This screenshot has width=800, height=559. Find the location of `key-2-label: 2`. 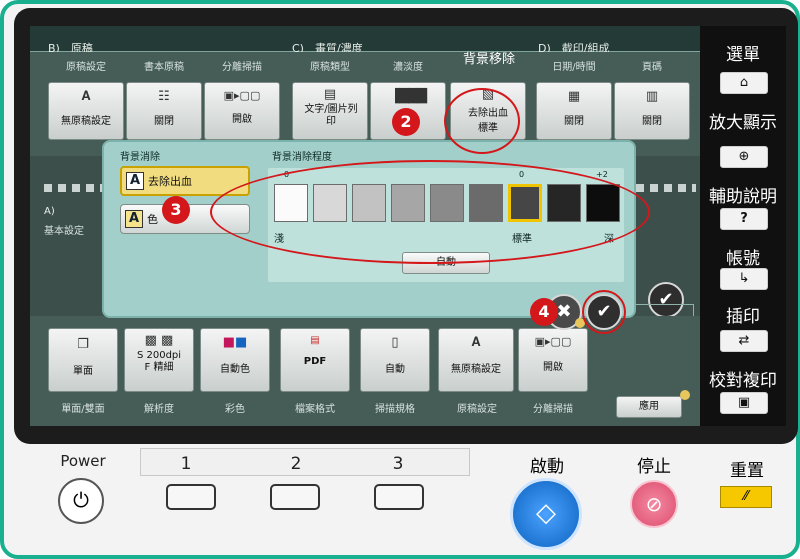

key-2-label: 2 is located at coordinates (296, 464).